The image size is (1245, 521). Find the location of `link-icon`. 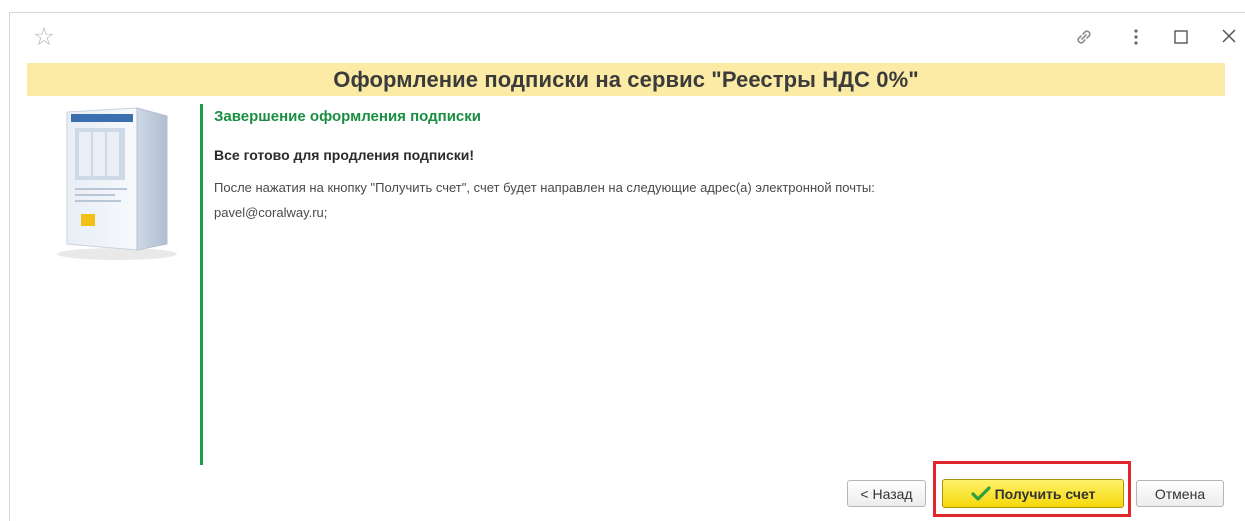

link-icon is located at coordinates (1084, 37).